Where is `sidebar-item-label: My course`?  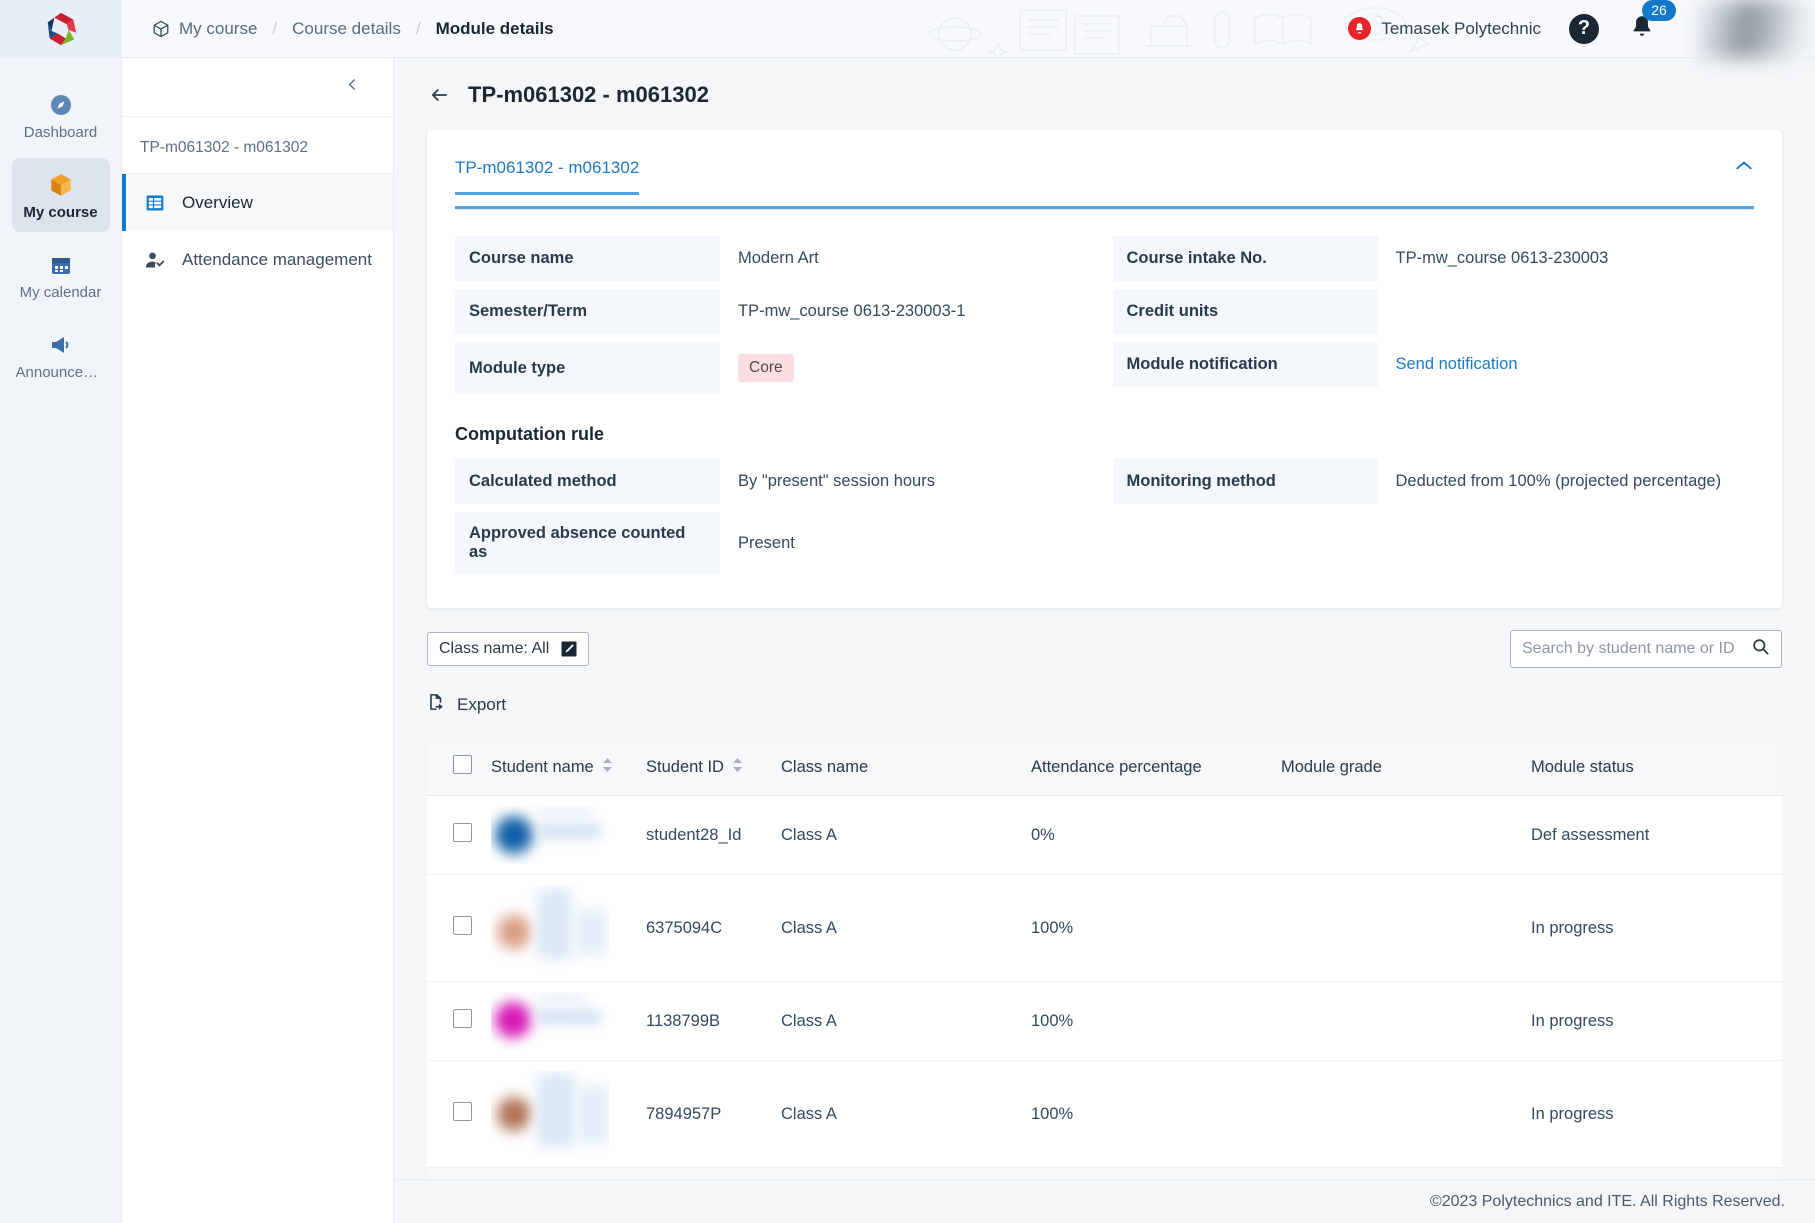
sidebar-item-label: My course is located at coordinates (60, 212).